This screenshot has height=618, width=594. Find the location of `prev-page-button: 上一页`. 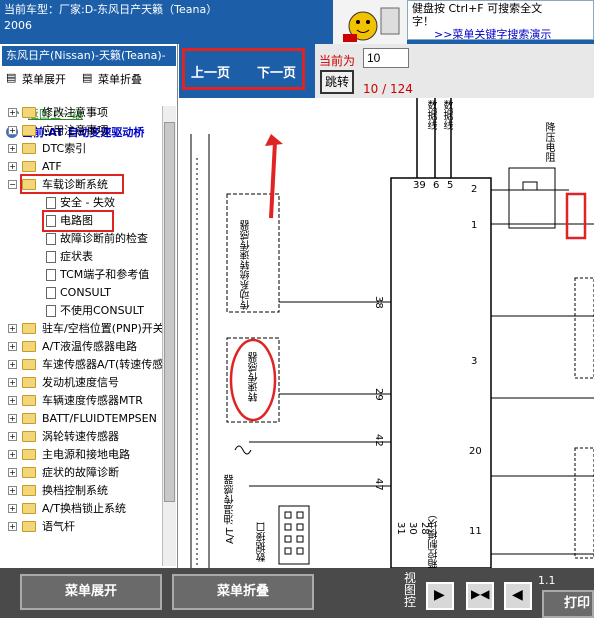

prev-page-button: 上一页 is located at coordinates (210, 71).